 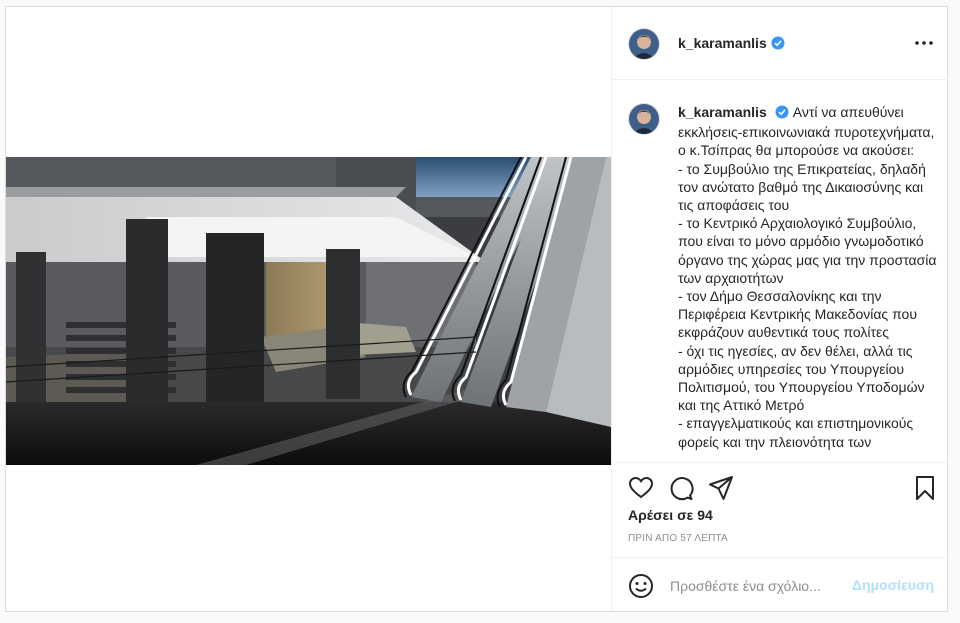 What do you see at coordinates (722, 43) in the screenshot?
I see `username-link: k_karamanlis` at bounding box center [722, 43].